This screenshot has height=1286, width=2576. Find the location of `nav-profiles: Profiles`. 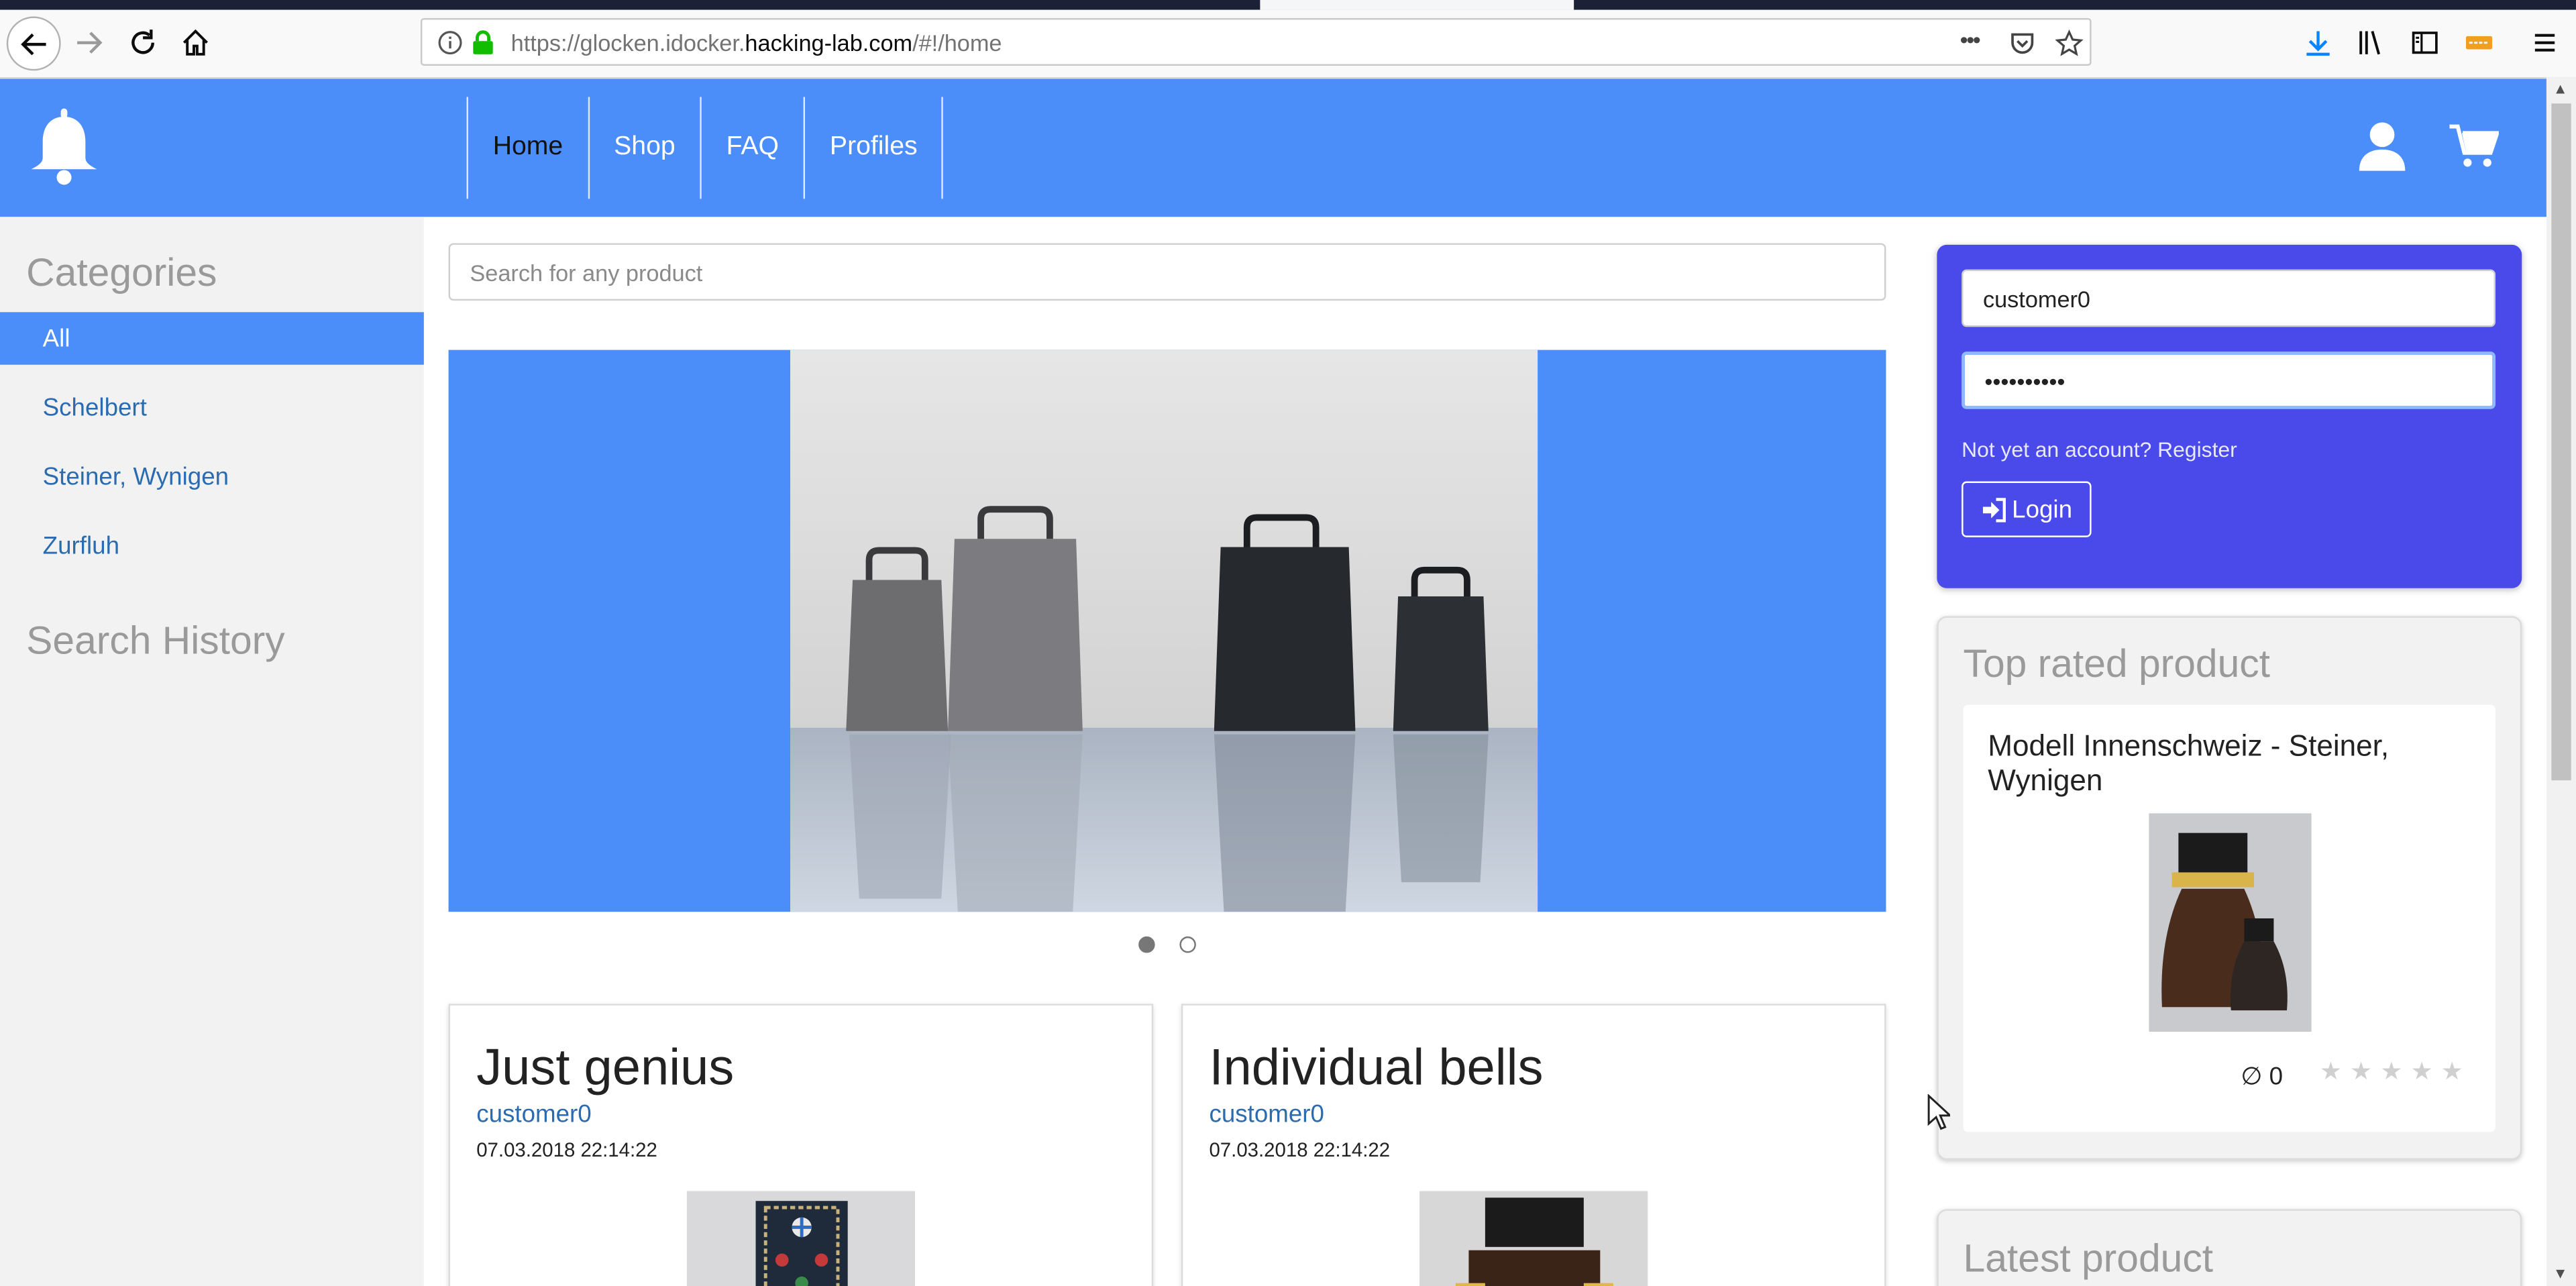

nav-profiles: Profiles is located at coordinates (873, 148).